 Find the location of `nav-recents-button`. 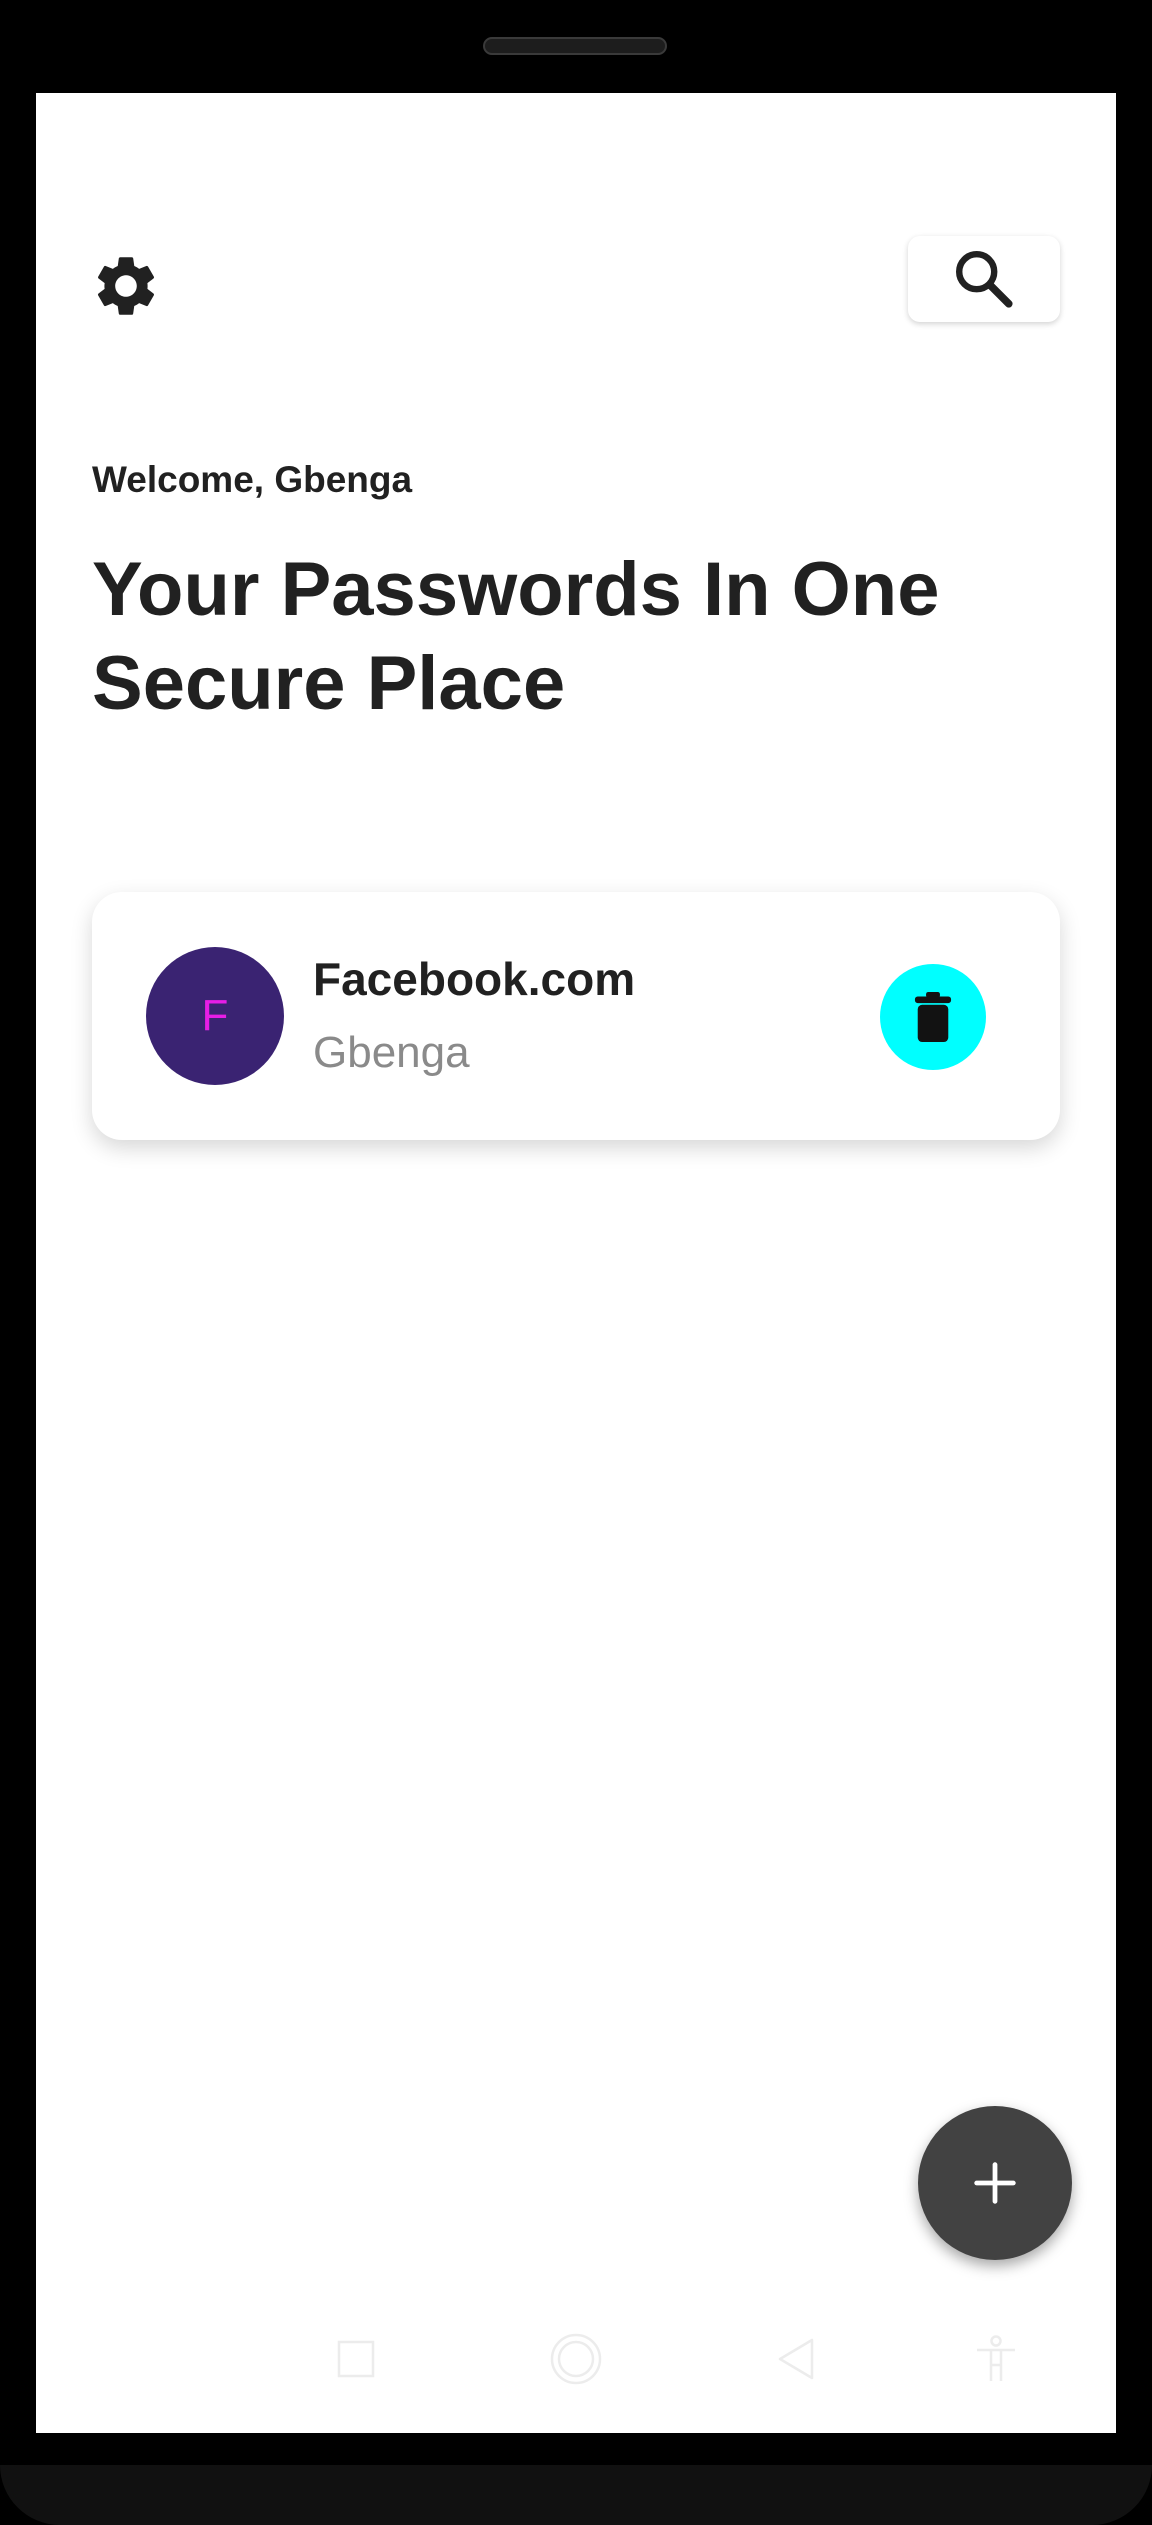

nav-recents-button is located at coordinates (356, 2359).